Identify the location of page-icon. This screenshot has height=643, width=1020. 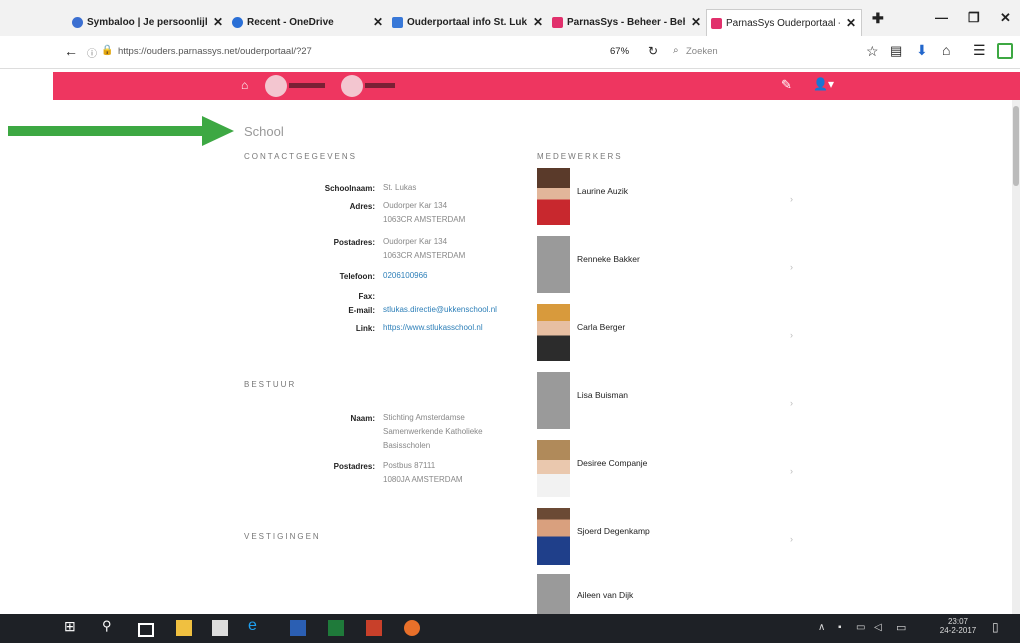
(397, 22).